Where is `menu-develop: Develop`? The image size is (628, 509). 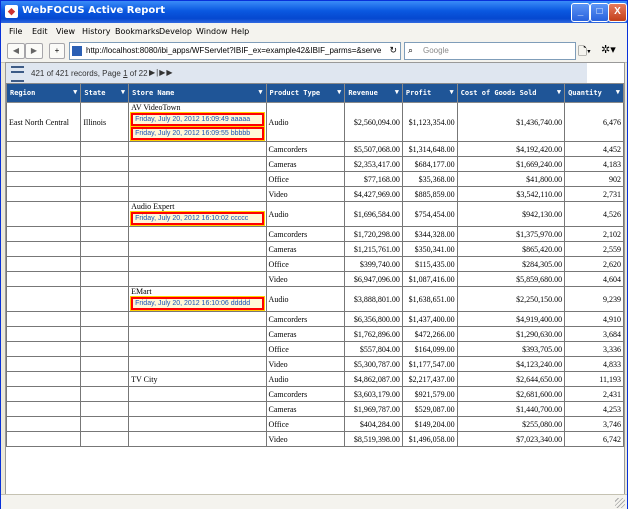 menu-develop: Develop is located at coordinates (175, 31).